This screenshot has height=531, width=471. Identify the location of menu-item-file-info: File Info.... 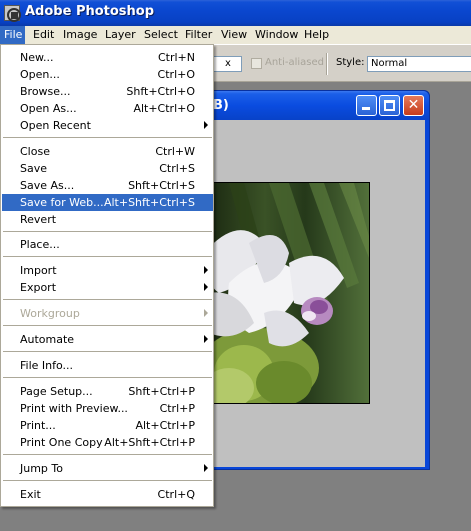
(107, 365).